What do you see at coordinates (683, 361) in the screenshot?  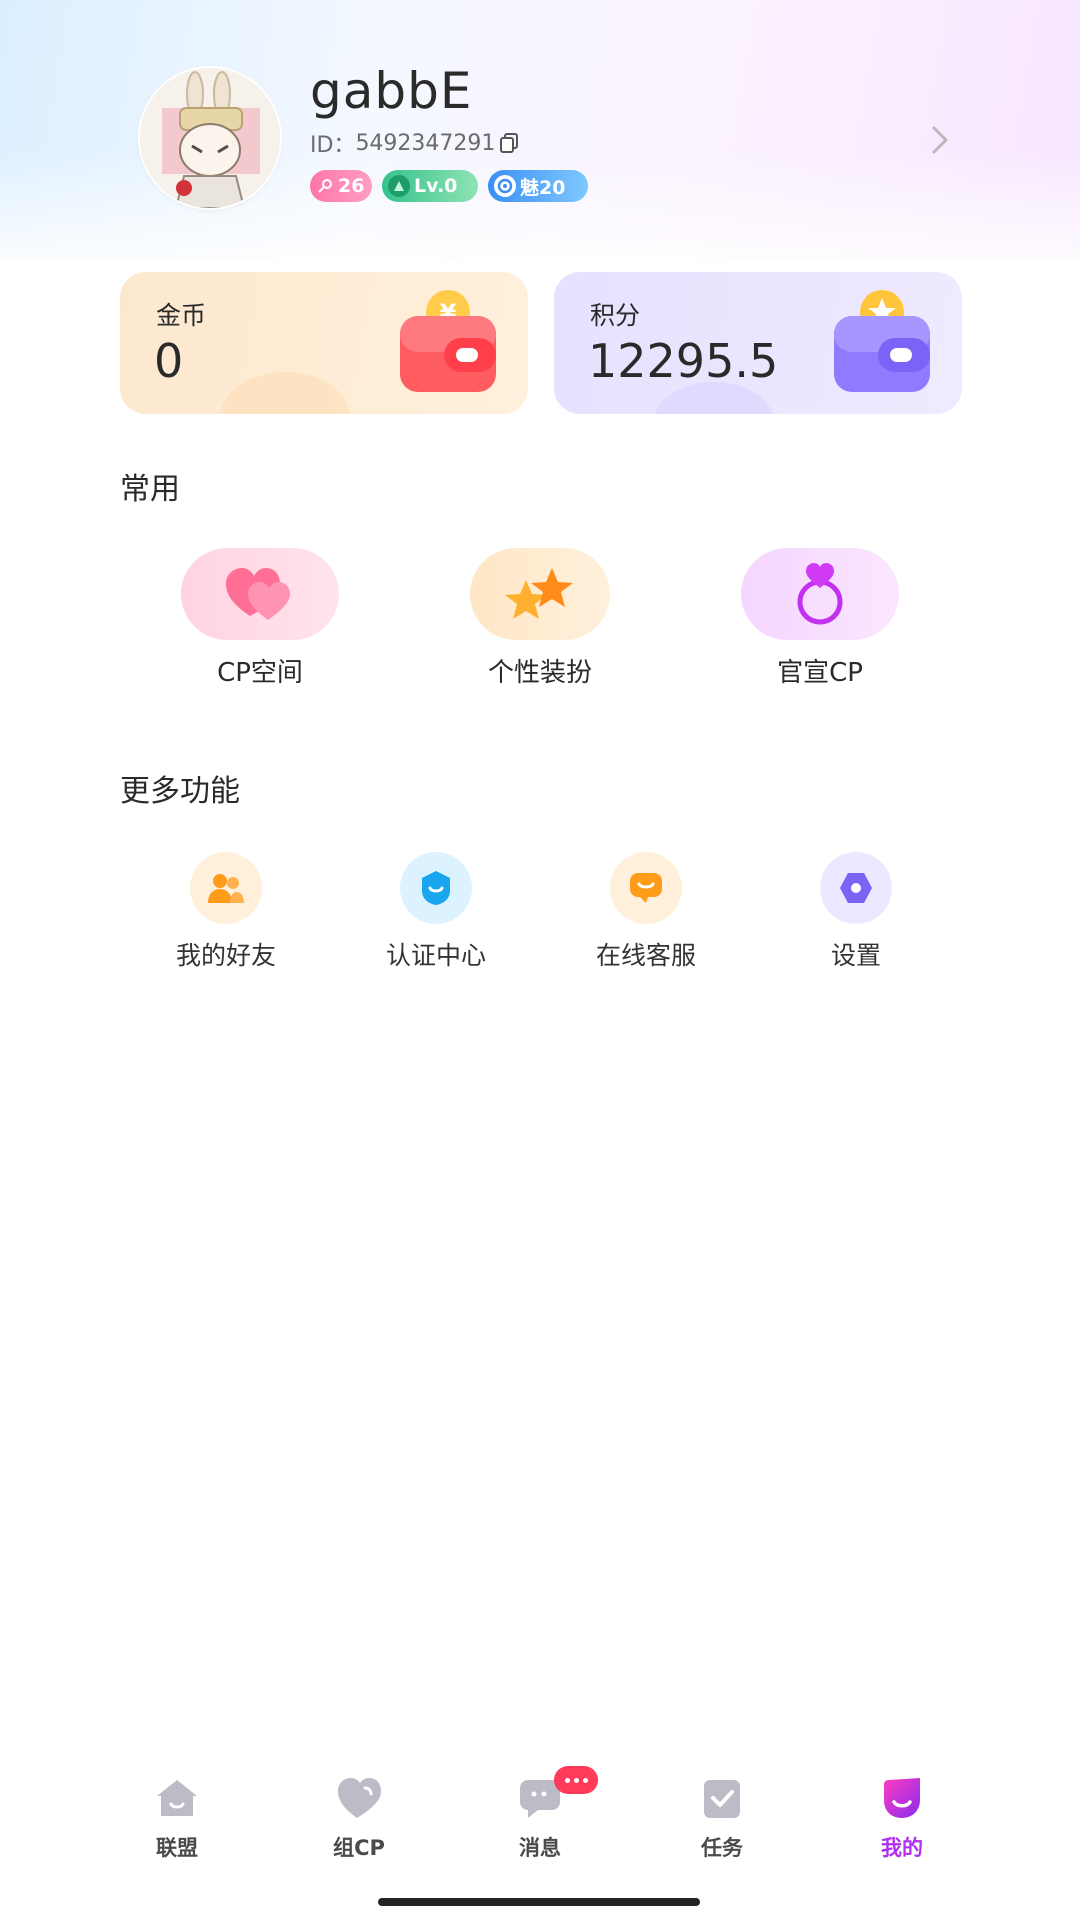 I see `points-value: 12295.5` at bounding box center [683, 361].